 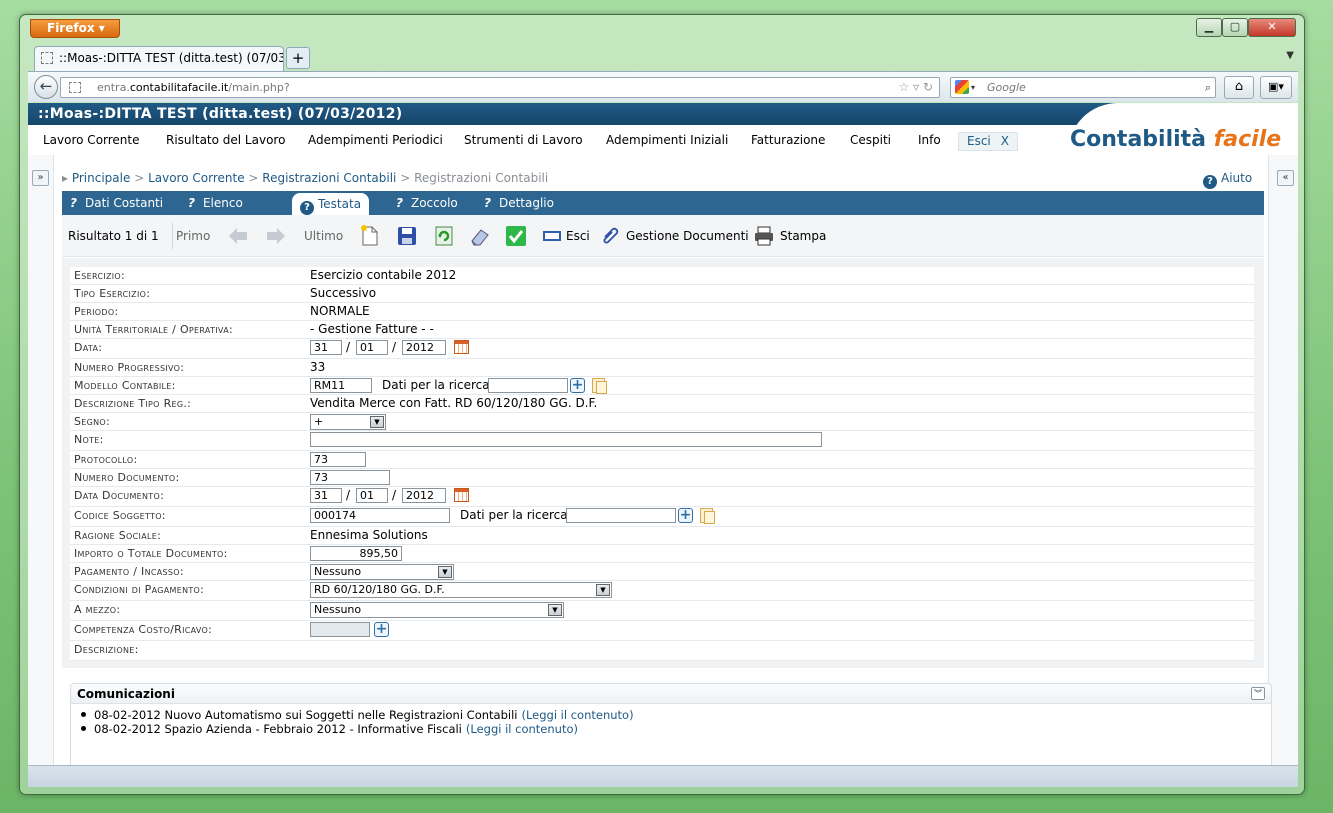 I want to click on logout-button: Esci X, so click(x=988, y=141).